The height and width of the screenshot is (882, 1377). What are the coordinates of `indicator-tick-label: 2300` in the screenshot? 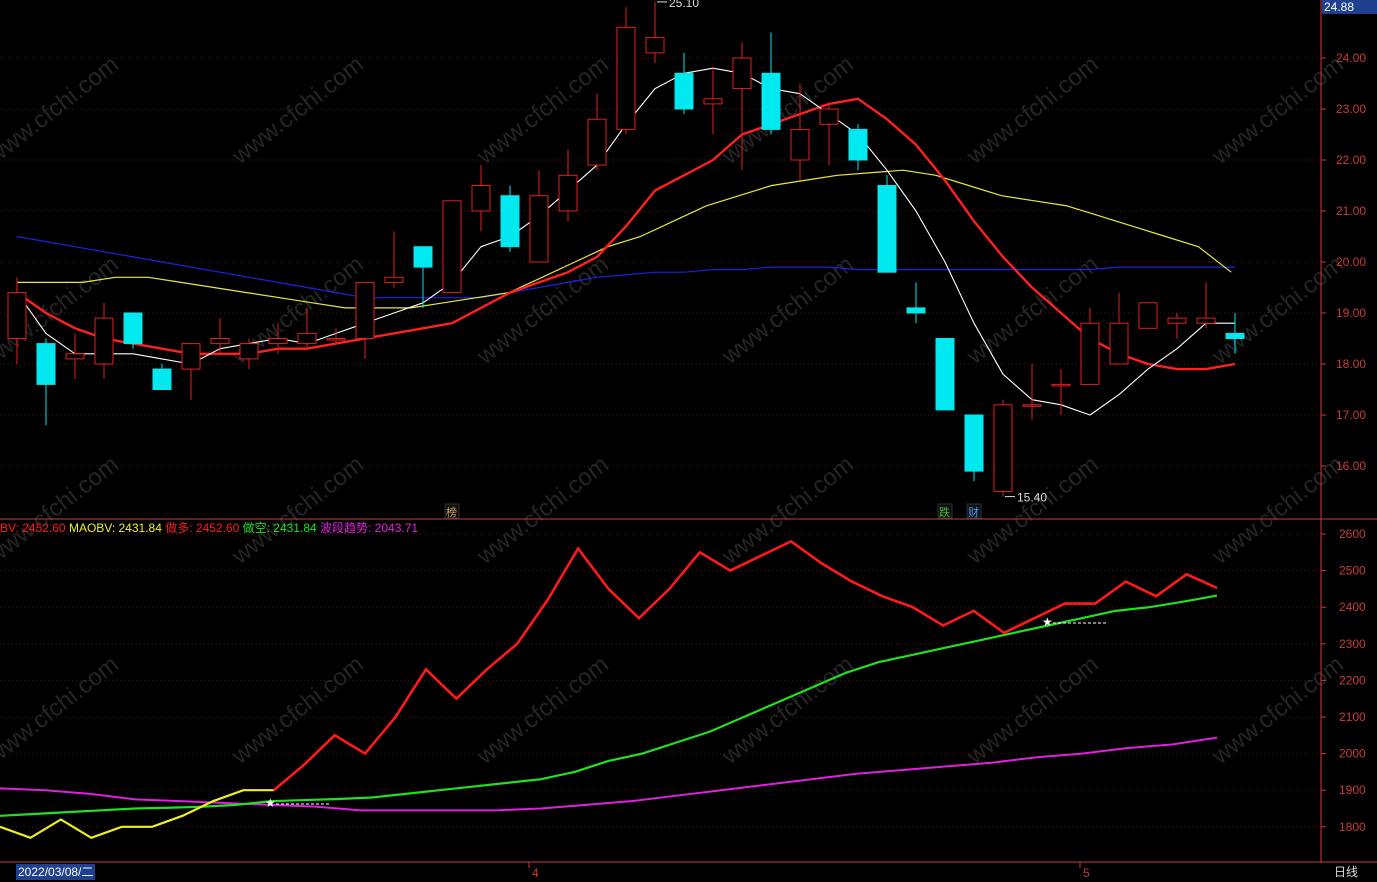 It's located at (1352, 644).